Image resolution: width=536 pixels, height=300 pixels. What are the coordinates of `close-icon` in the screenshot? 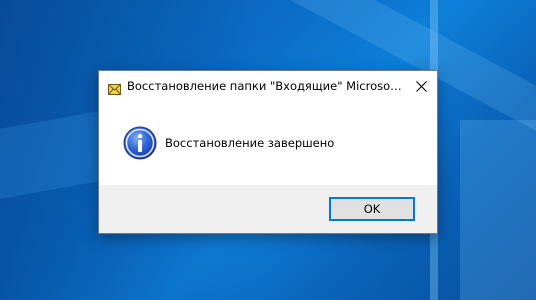 It's located at (421, 86).